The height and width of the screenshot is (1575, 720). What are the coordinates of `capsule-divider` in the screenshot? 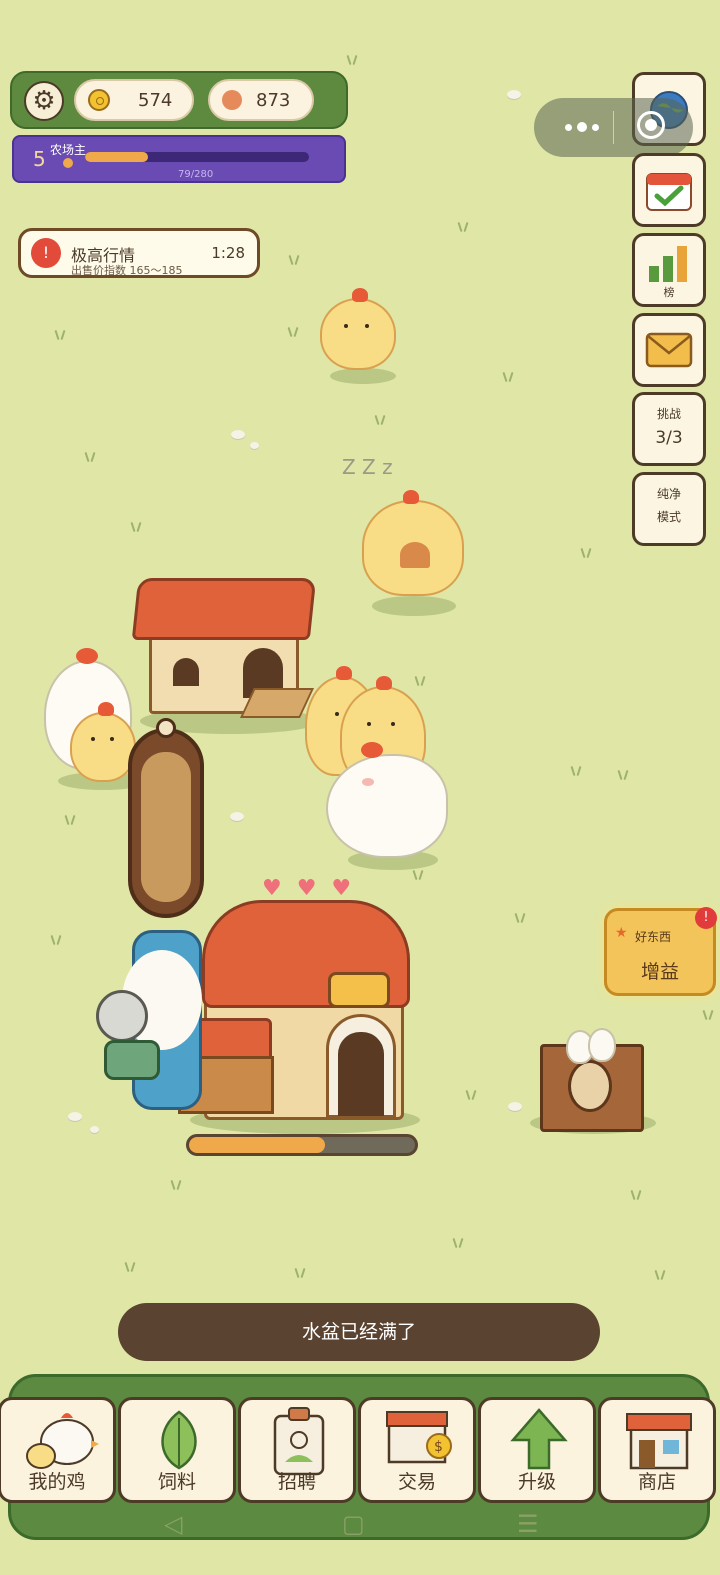 It's located at (613, 127).